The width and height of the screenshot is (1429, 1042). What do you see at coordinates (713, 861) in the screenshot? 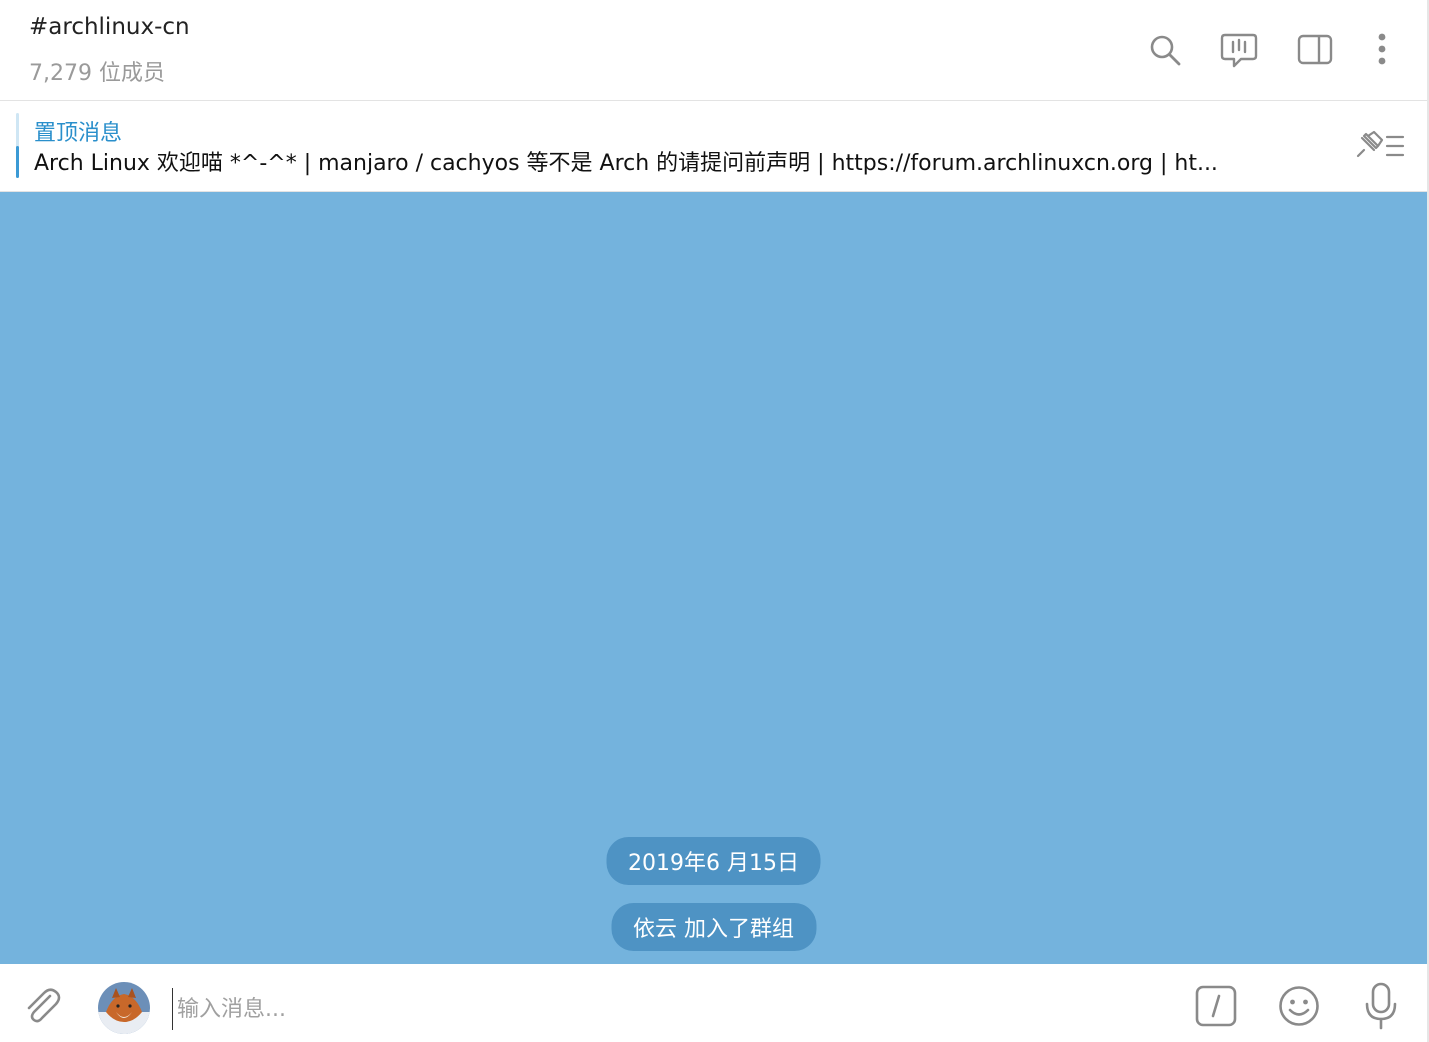
I see `date-separator: 2019年6 月15日` at bounding box center [713, 861].